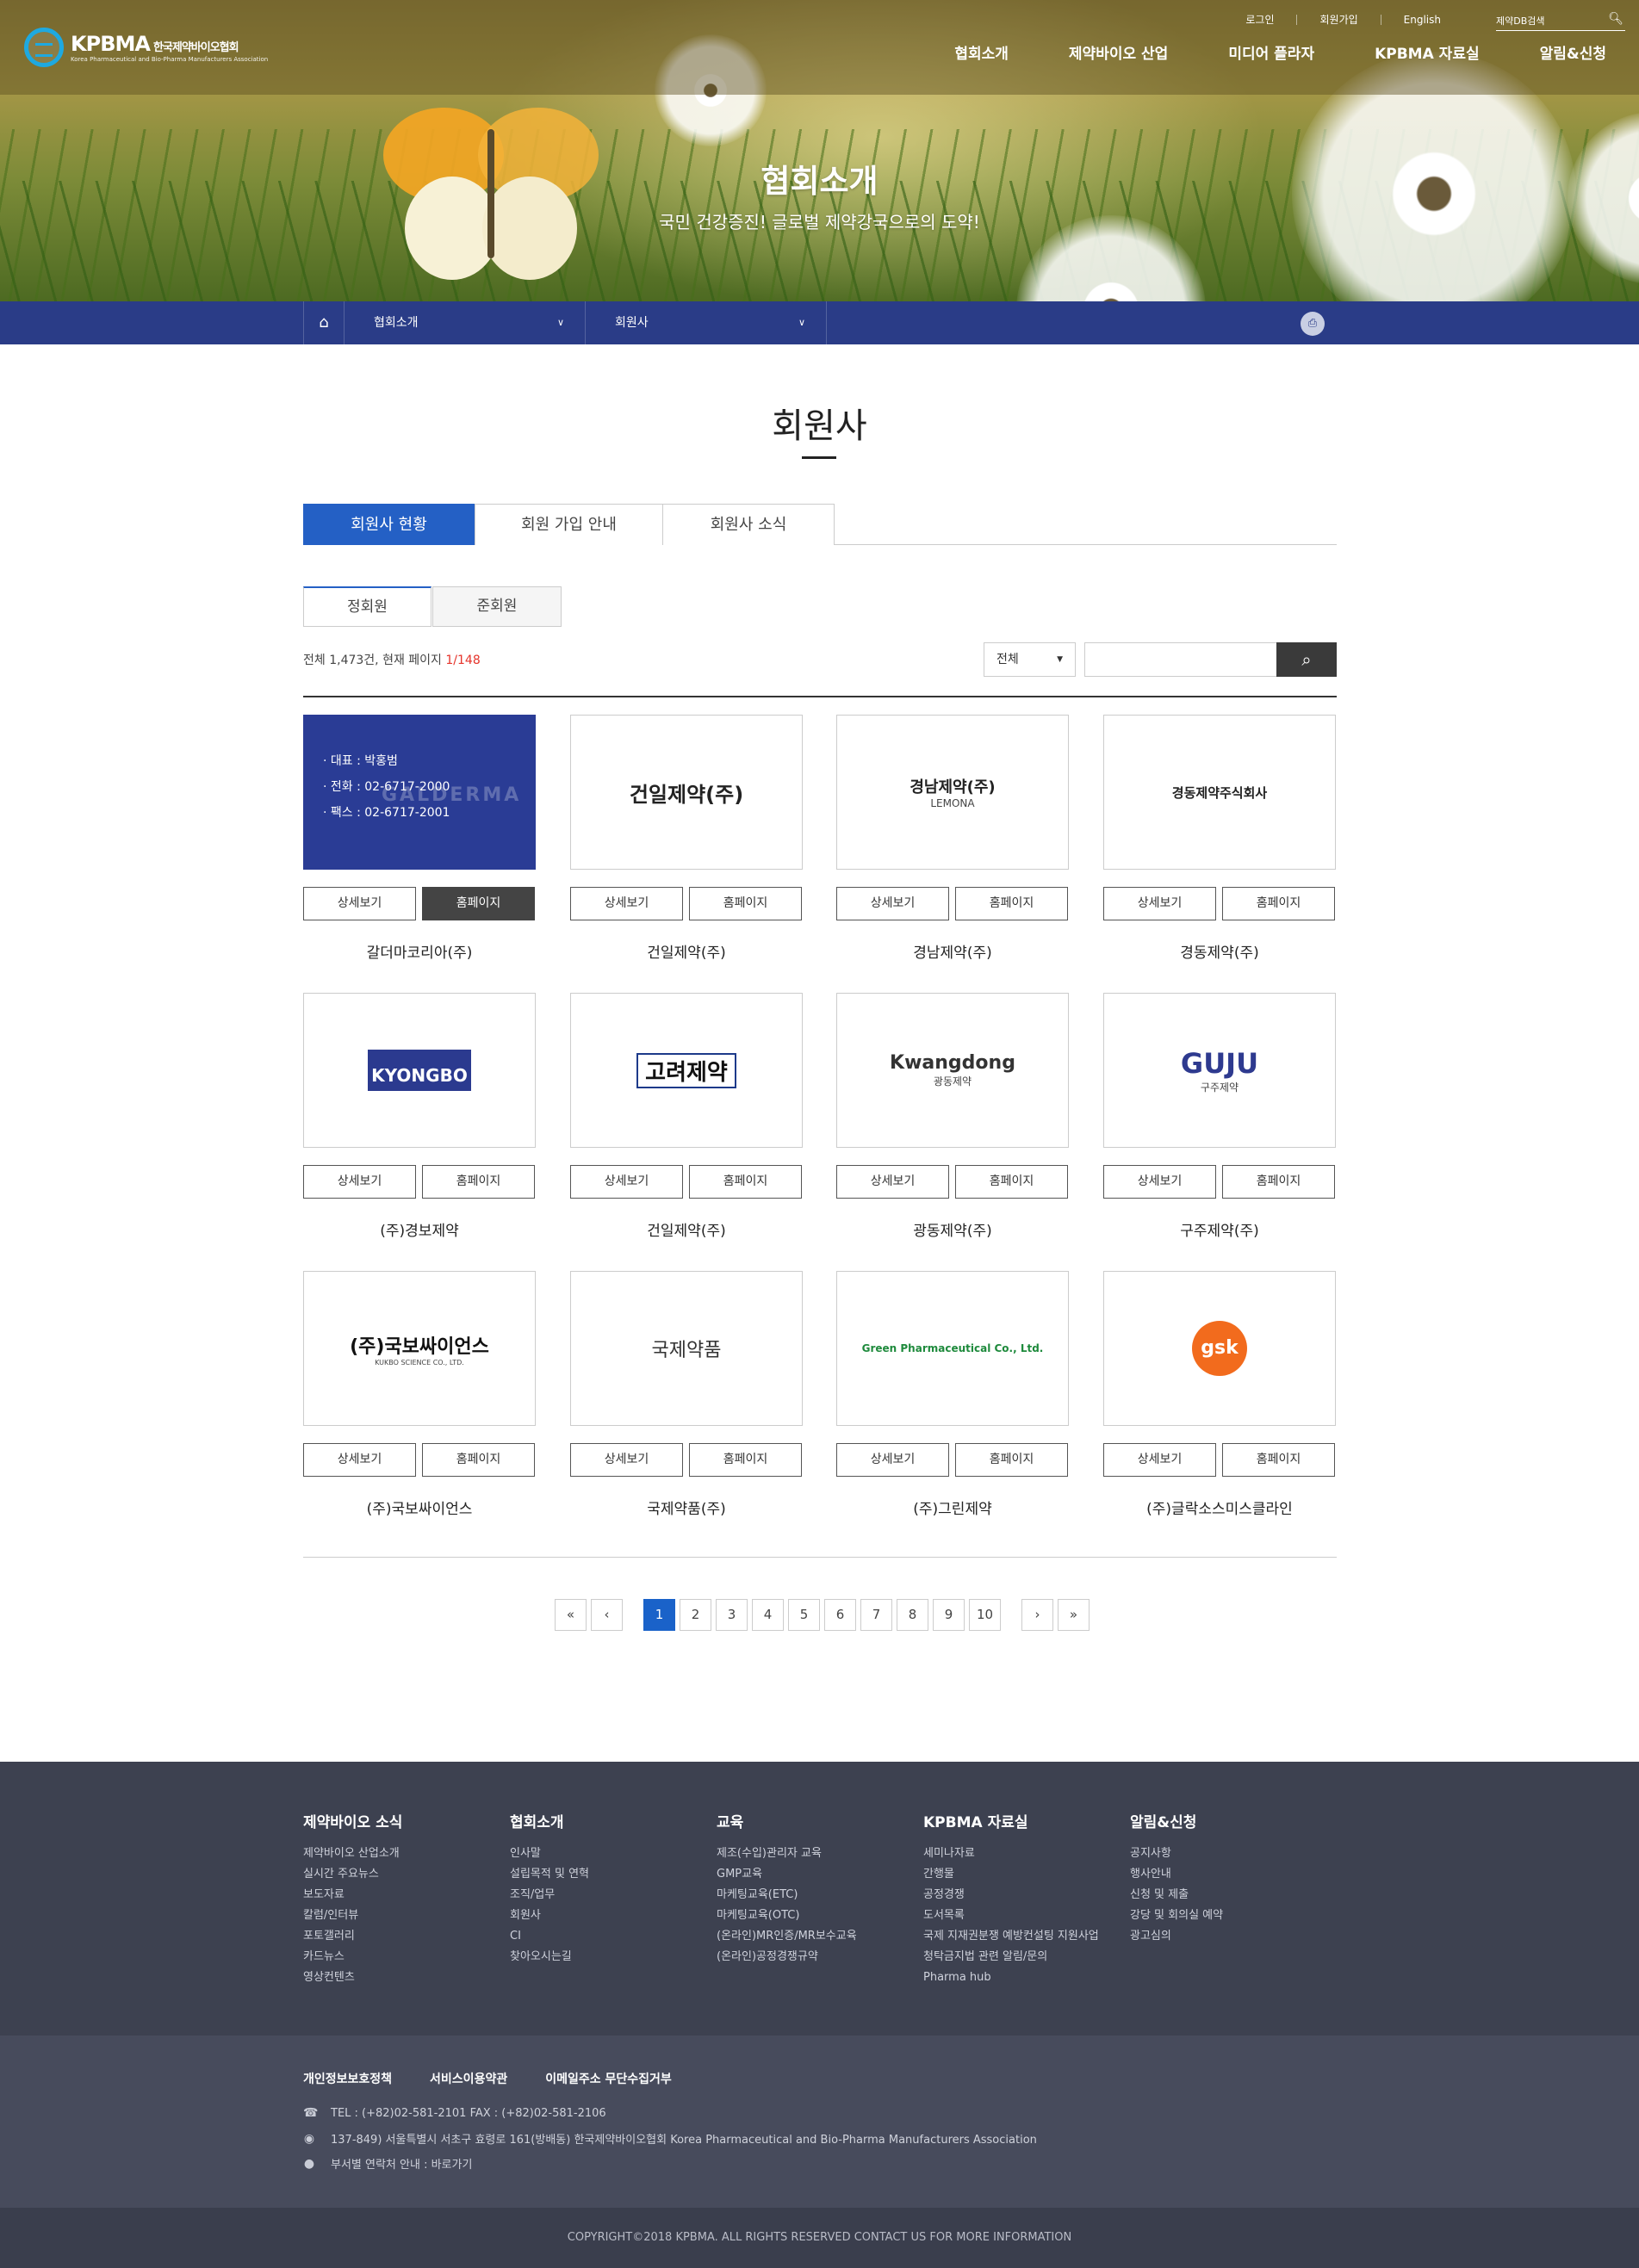 This screenshot has width=1639, height=2268. Describe the element at coordinates (985, 1615) in the screenshot. I see `page-10: 10` at that location.